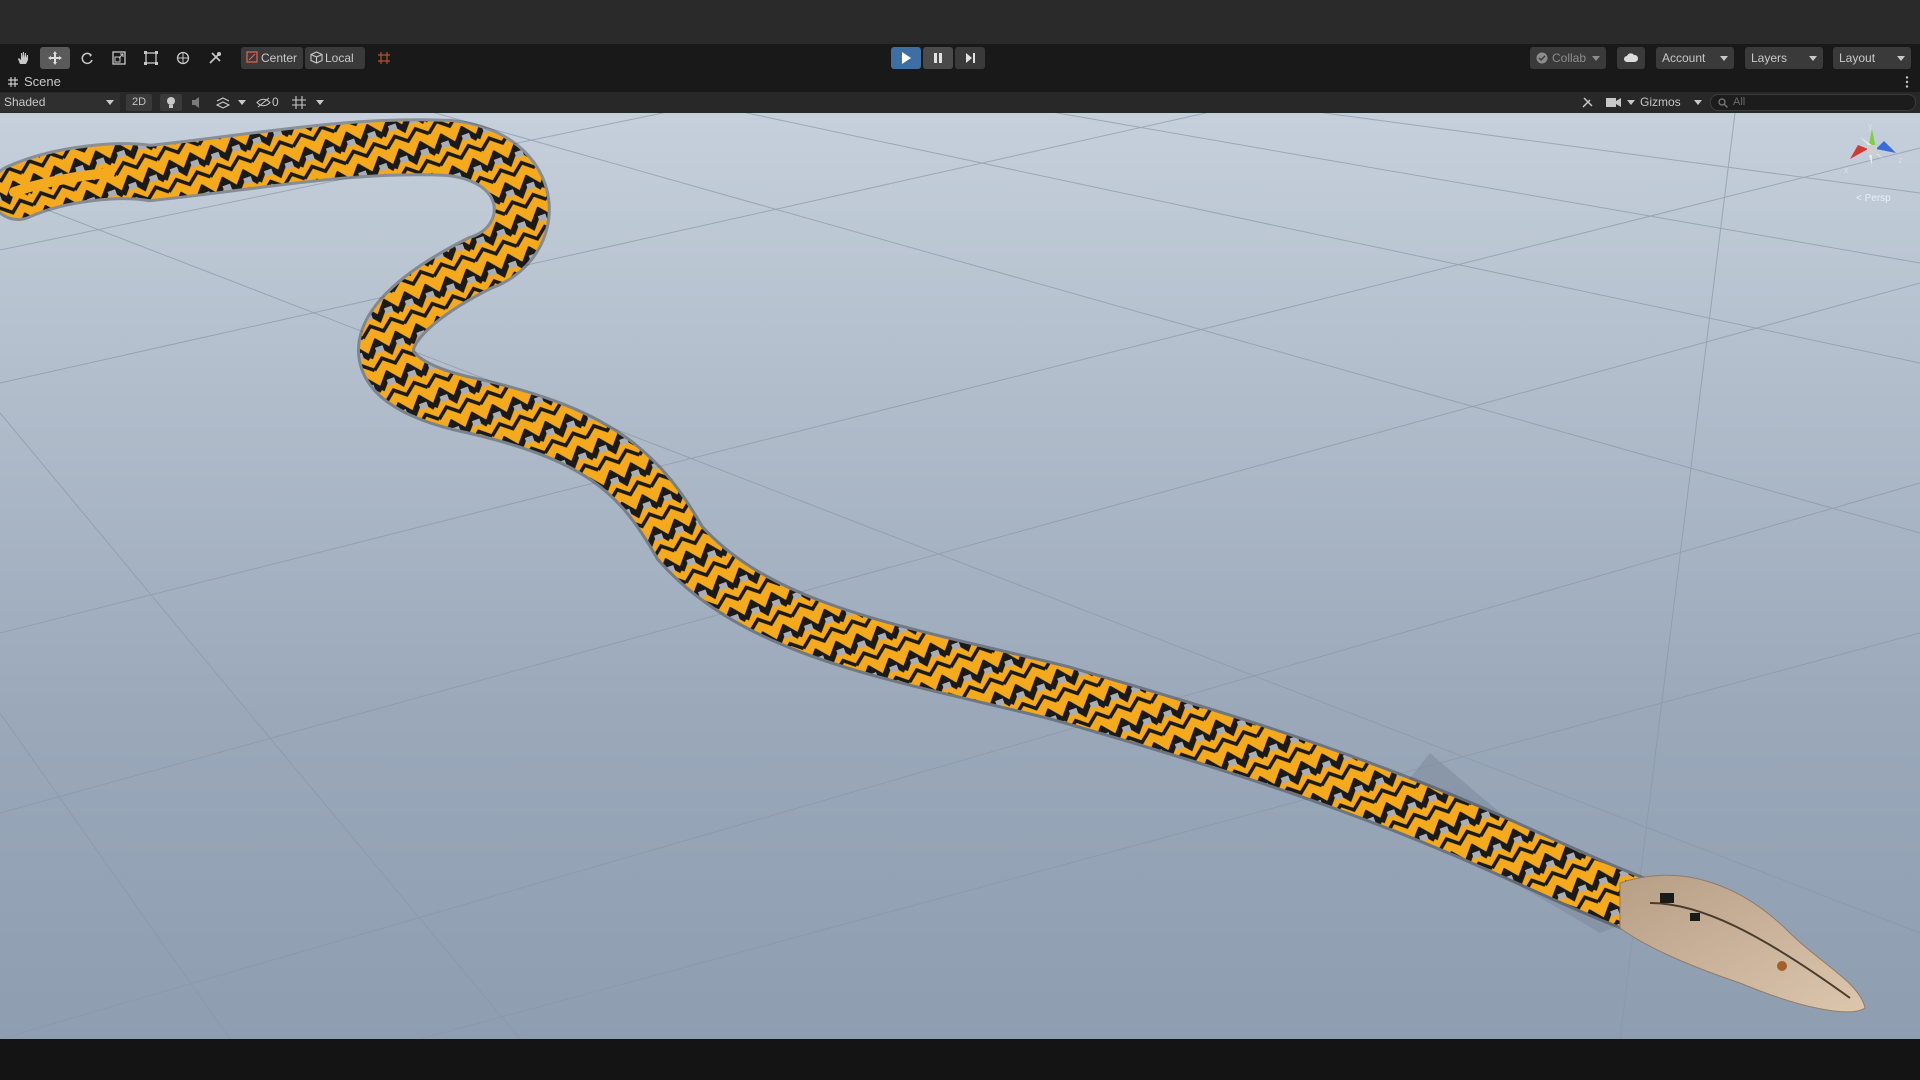 The height and width of the screenshot is (1080, 1920). I want to click on scene-tab-label: Scene, so click(42, 81).